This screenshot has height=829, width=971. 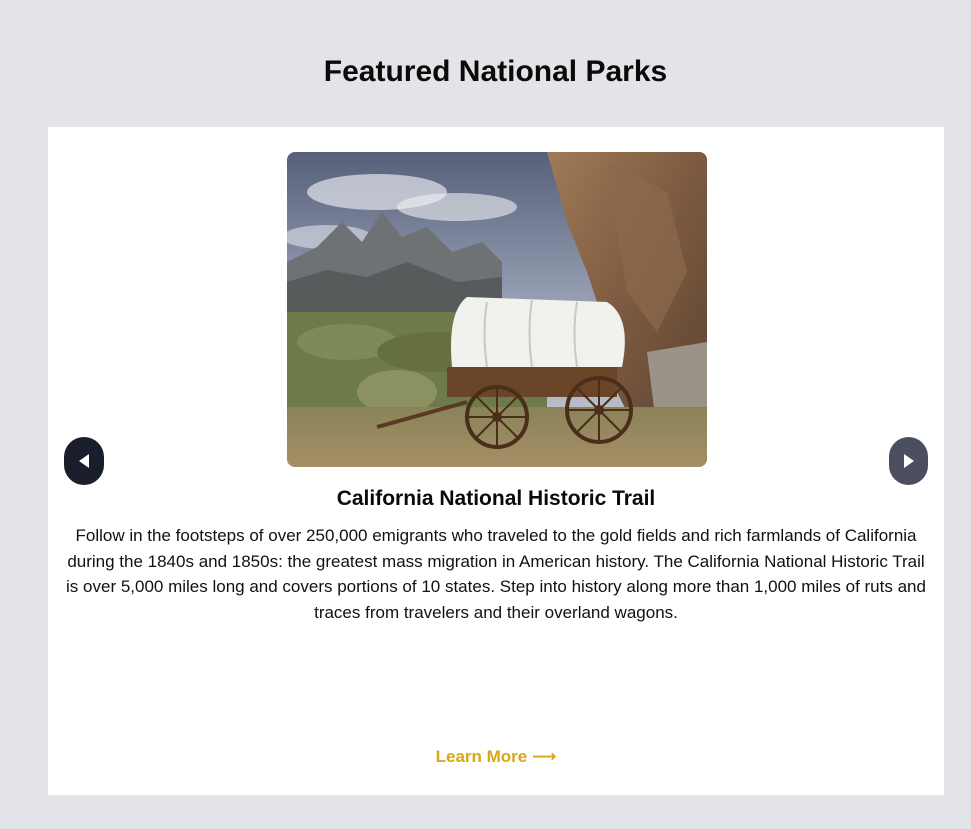 I want to click on carousel-next-button, so click(x=908, y=461).